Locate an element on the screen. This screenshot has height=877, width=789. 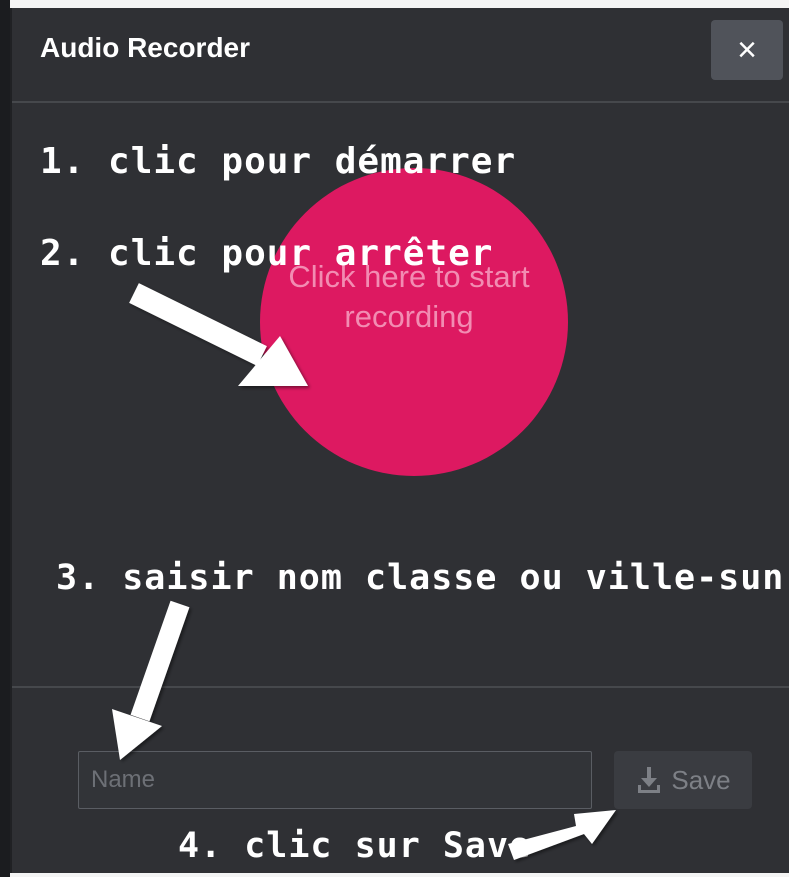
annotation-step-1: 1. clic pour démarrer is located at coordinates (278, 161).